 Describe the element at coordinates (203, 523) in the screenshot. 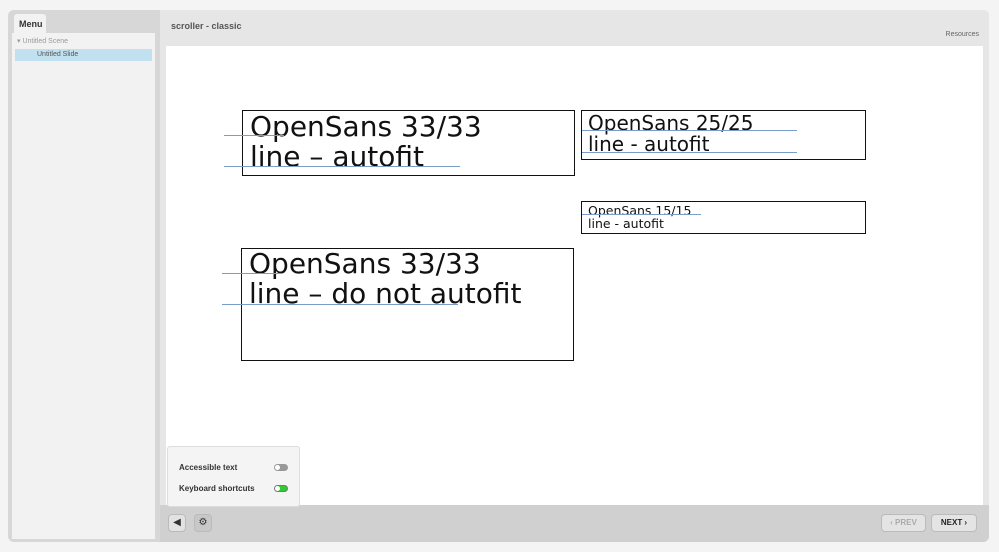

I see `gear-icon: ⚙` at that location.